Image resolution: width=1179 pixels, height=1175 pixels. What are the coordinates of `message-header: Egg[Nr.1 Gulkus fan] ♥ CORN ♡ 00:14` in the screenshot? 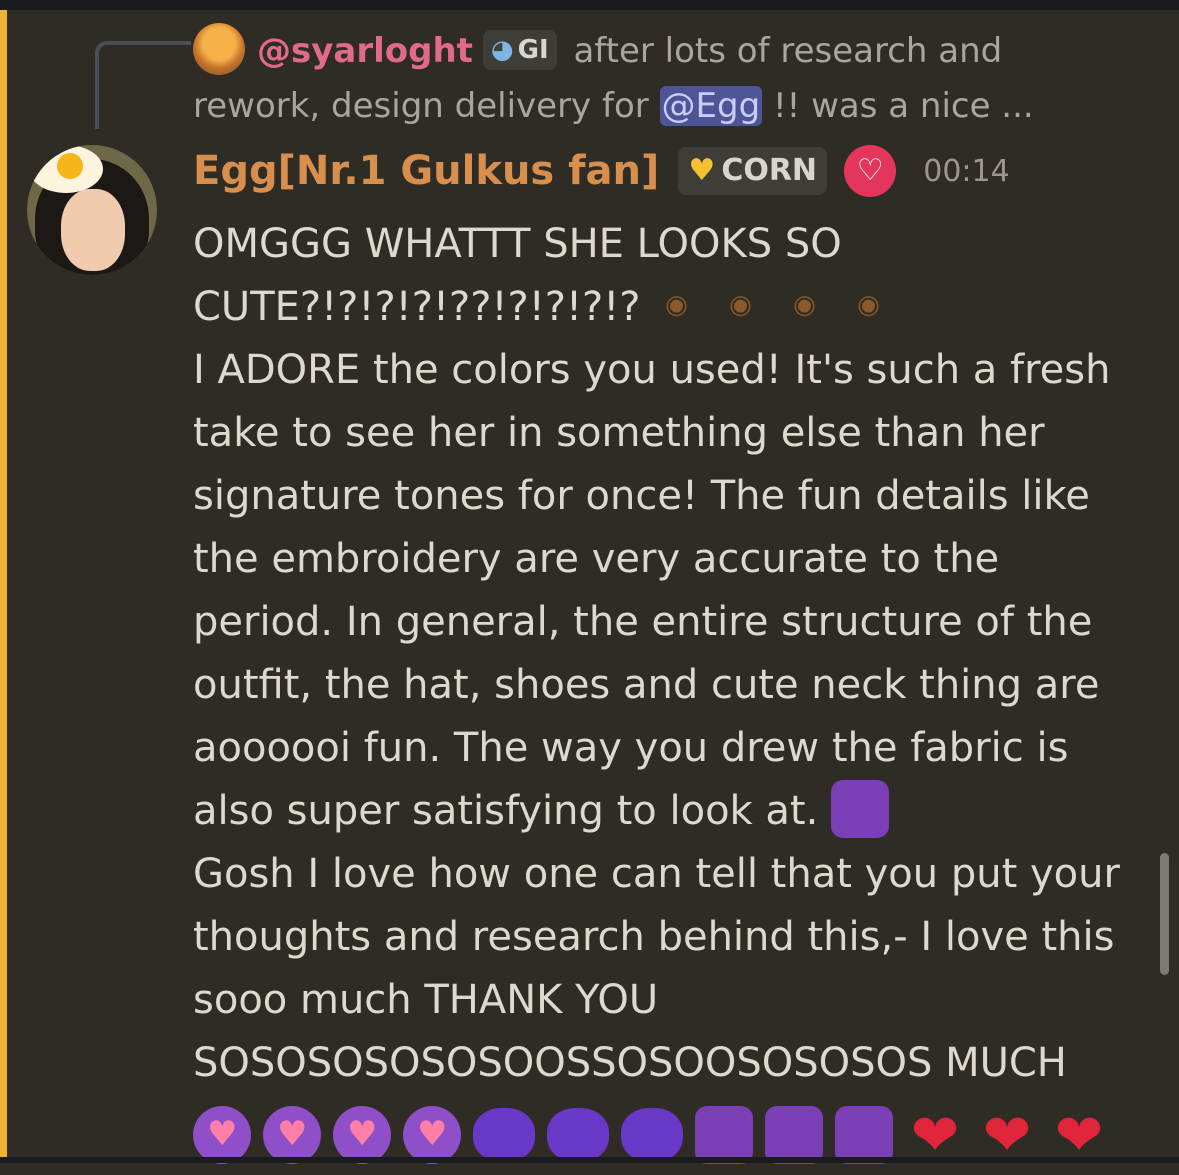 It's located at (601, 175).